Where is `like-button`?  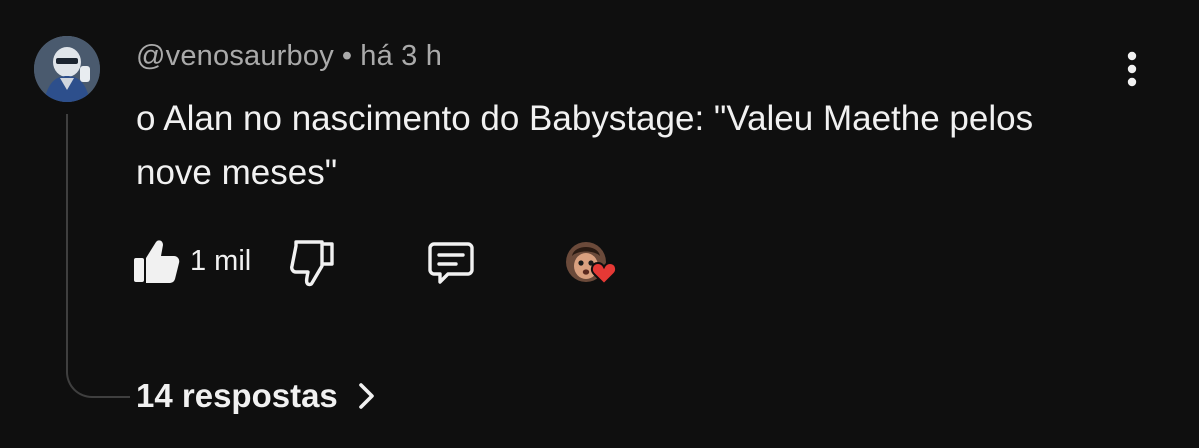 like-button is located at coordinates (157, 262).